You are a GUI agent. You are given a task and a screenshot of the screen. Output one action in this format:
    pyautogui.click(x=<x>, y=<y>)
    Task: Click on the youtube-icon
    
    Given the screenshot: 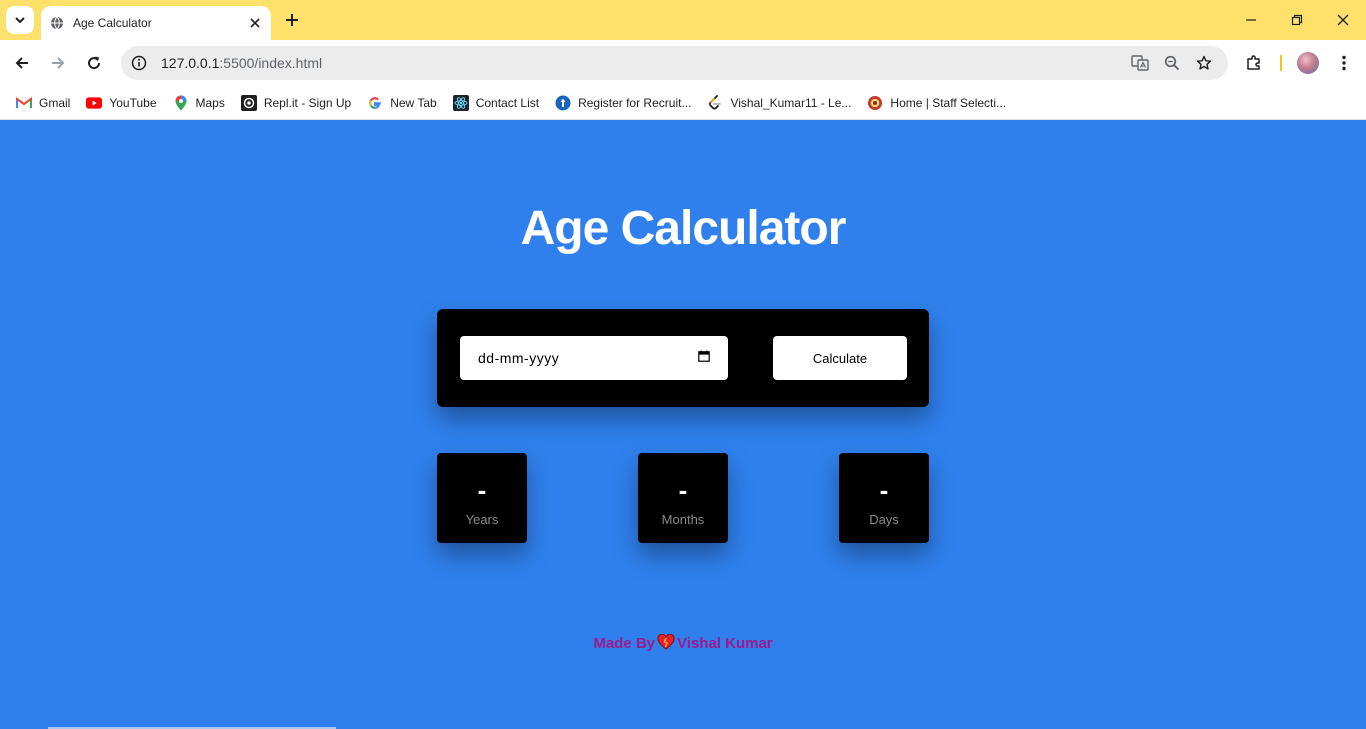 What is the action you would take?
    pyautogui.click(x=94, y=103)
    